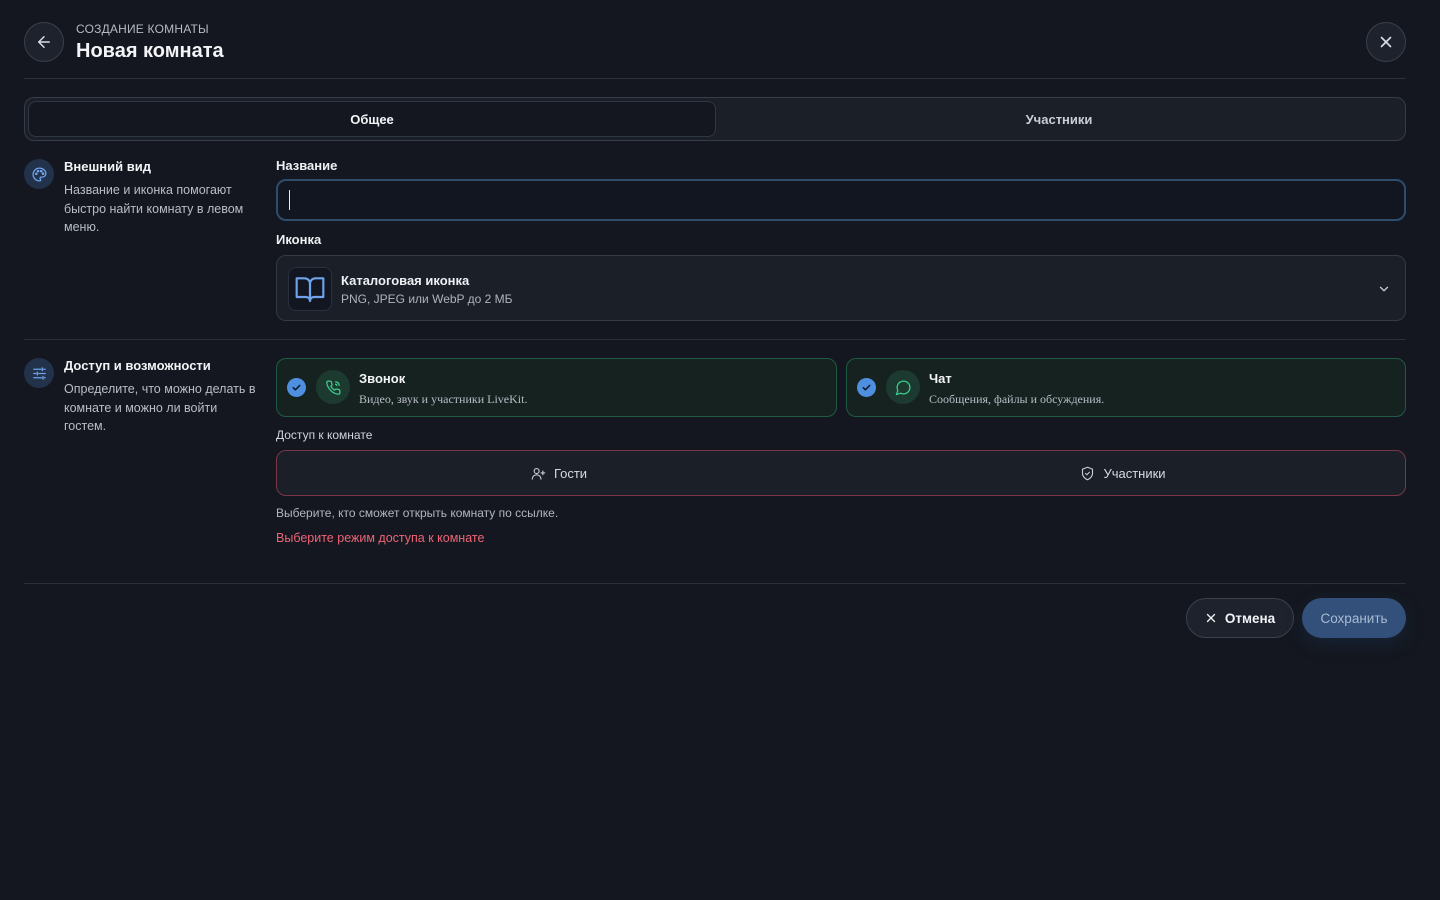  Describe the element at coordinates (940, 378) in the screenshot. I see `feature-chat-title: Чат` at that location.